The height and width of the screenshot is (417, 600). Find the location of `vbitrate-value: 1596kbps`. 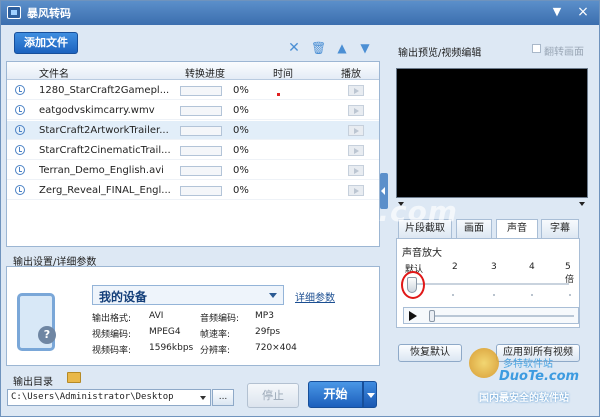

vbitrate-value: 1596kbps is located at coordinates (171, 348).